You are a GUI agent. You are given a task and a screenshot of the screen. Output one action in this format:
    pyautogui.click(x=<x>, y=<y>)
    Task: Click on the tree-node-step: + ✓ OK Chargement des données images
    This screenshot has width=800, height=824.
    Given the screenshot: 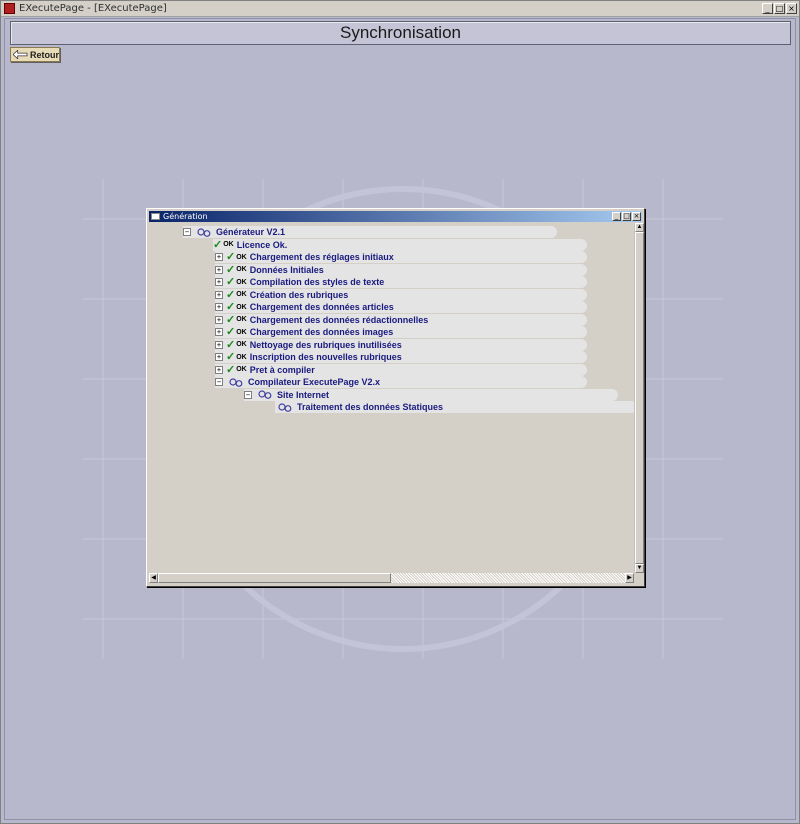 What is the action you would take?
    pyautogui.click(x=401, y=332)
    